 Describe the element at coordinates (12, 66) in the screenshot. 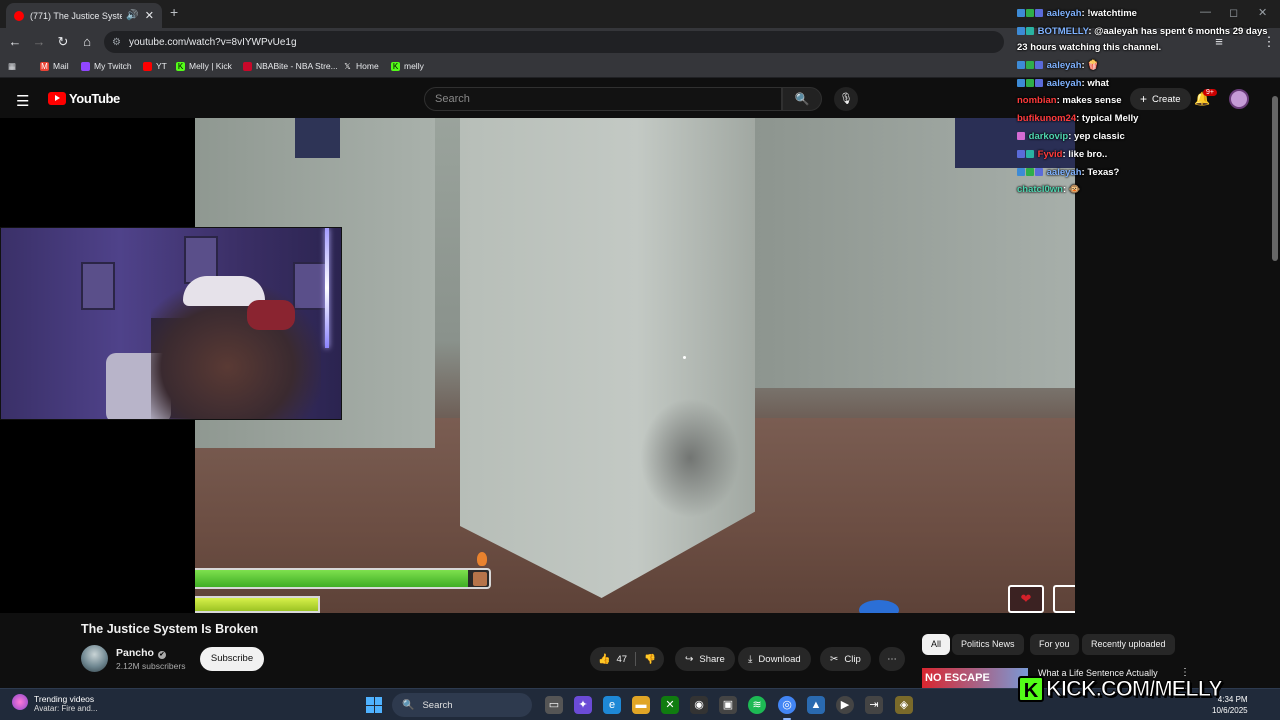

I see `apps-grid-icon: ▦` at that location.